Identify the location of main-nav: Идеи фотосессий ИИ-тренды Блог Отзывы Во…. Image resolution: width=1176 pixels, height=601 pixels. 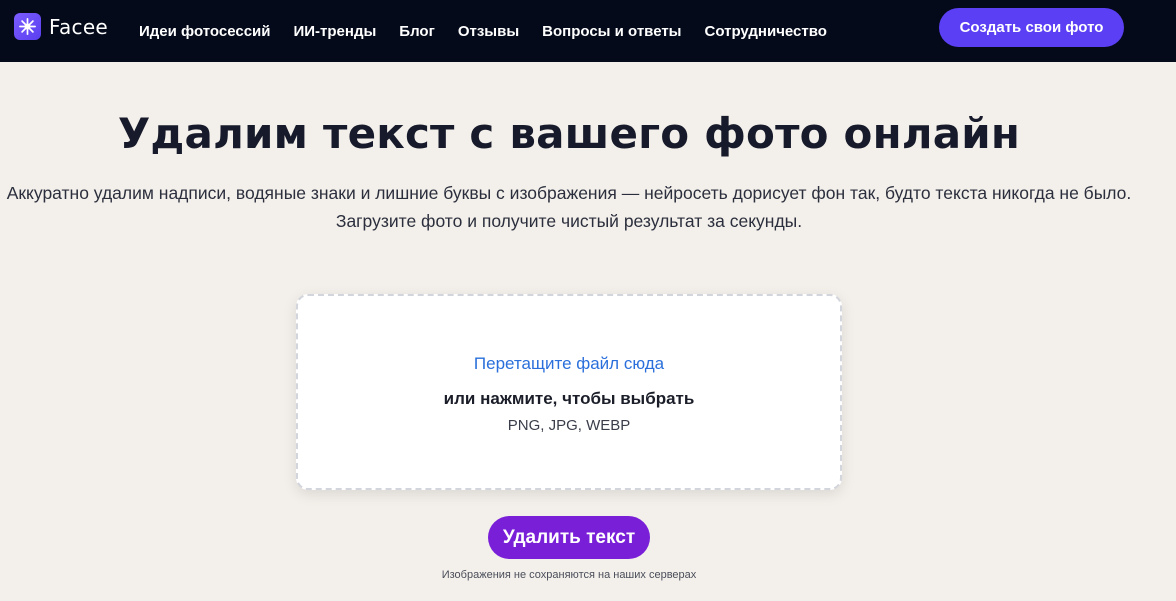
(483, 31).